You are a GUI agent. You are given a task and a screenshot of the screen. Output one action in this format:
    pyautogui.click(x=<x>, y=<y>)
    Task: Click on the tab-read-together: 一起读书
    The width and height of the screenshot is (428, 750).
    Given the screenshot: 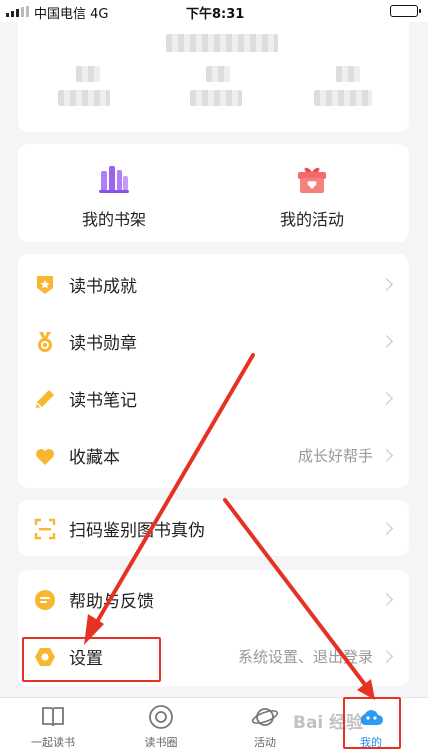 What is the action you would take?
    pyautogui.click(x=53, y=726)
    